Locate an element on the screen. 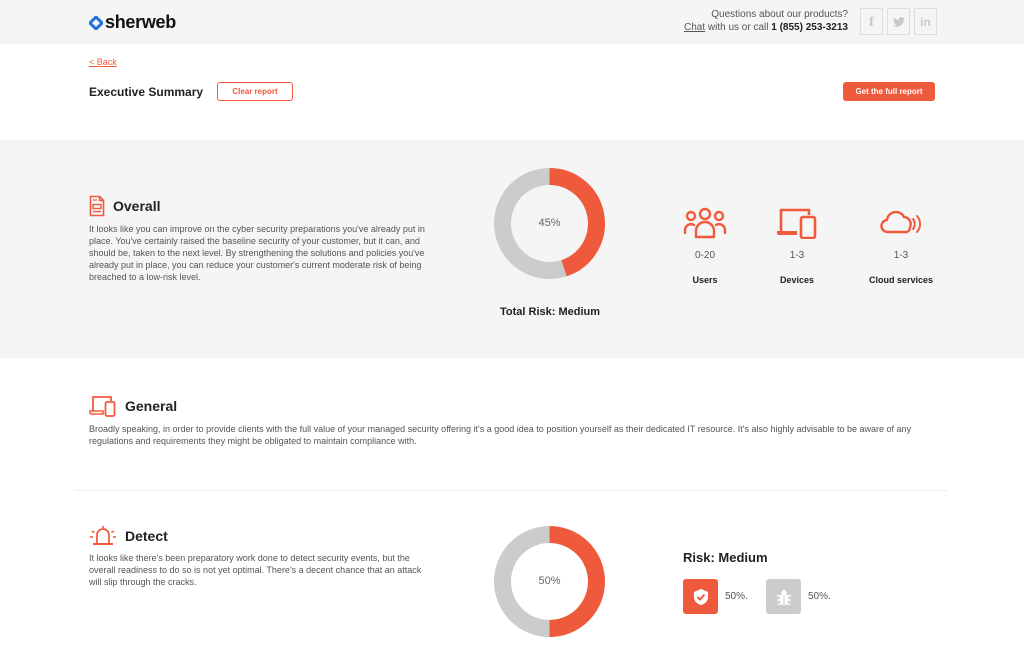 The height and width of the screenshot is (662, 1024). stat-devices: 1-3 Devices is located at coordinates (797, 246).